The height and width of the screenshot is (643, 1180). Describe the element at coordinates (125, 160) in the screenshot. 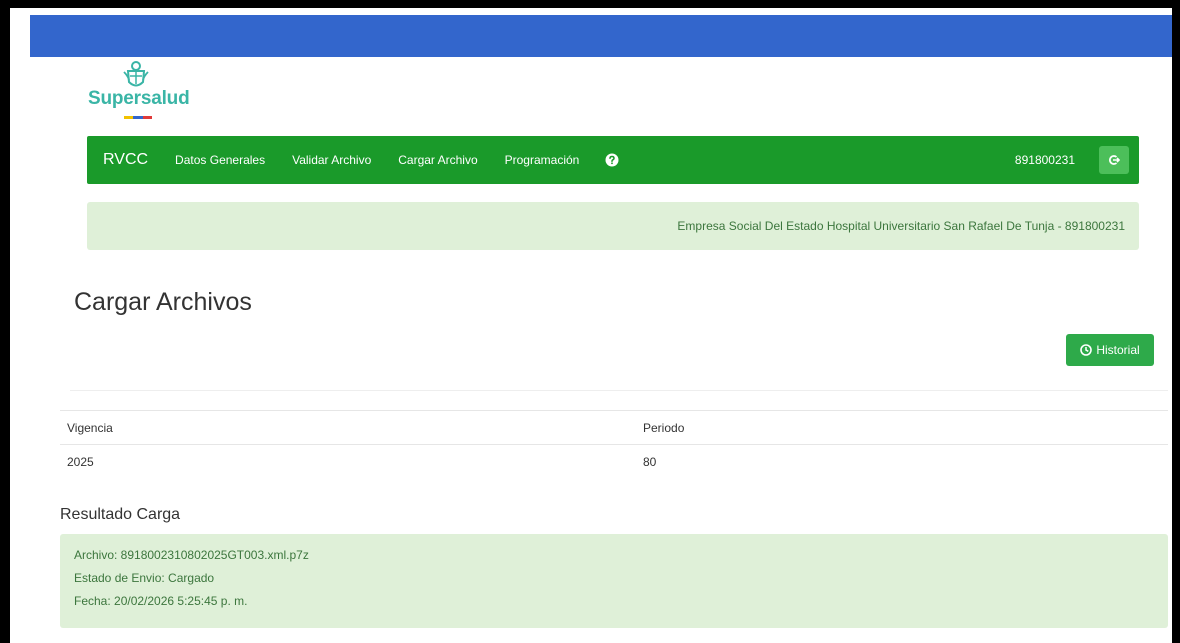

I see `navbar-brand: RVCC` at that location.